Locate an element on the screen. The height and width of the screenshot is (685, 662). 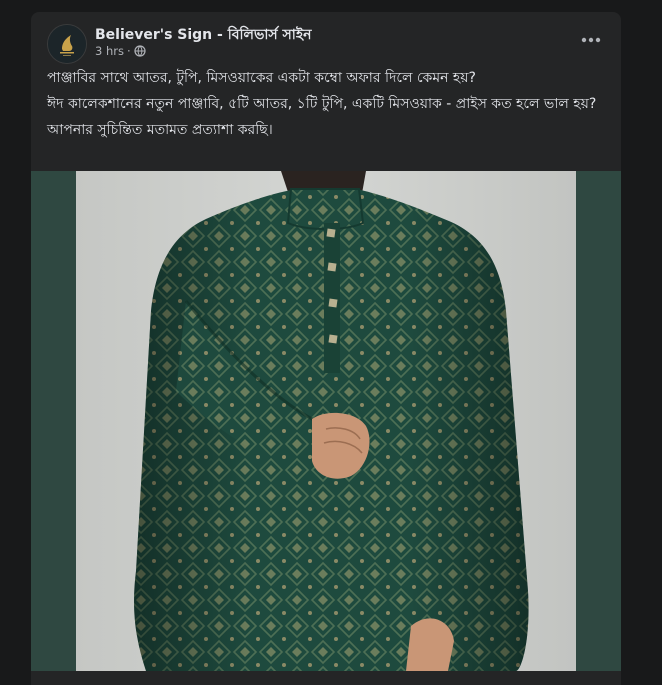
page-avatar is located at coordinates (67, 44).